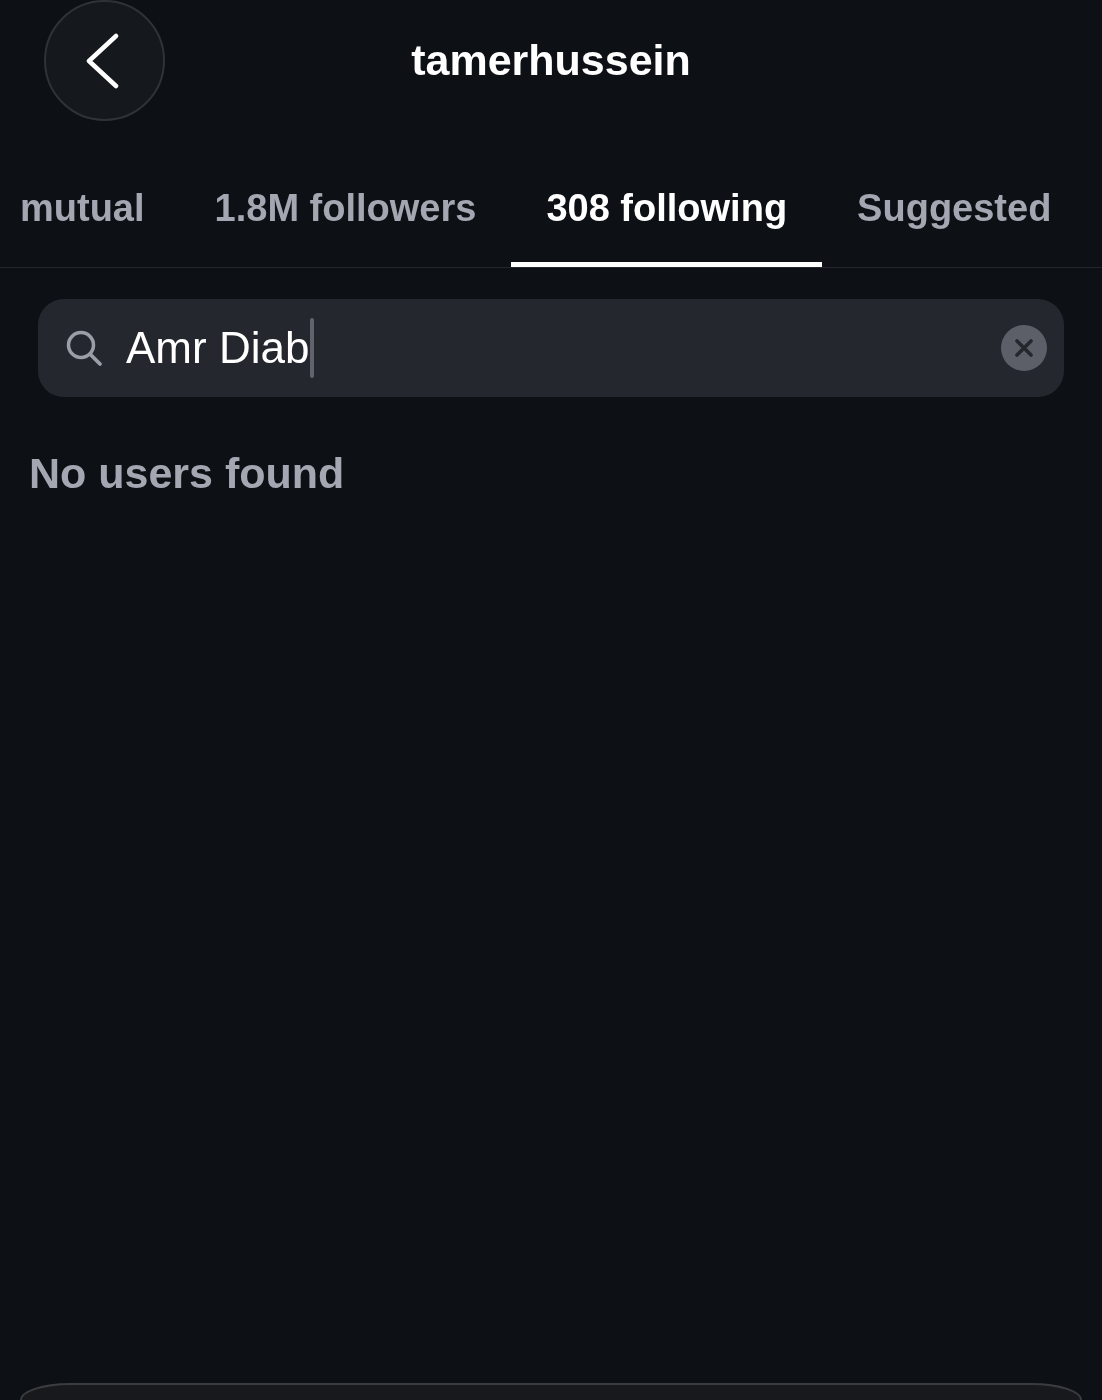 Image resolution: width=1102 pixels, height=1400 pixels. What do you see at coordinates (90, 208) in the screenshot?
I see `tab: mutual` at bounding box center [90, 208].